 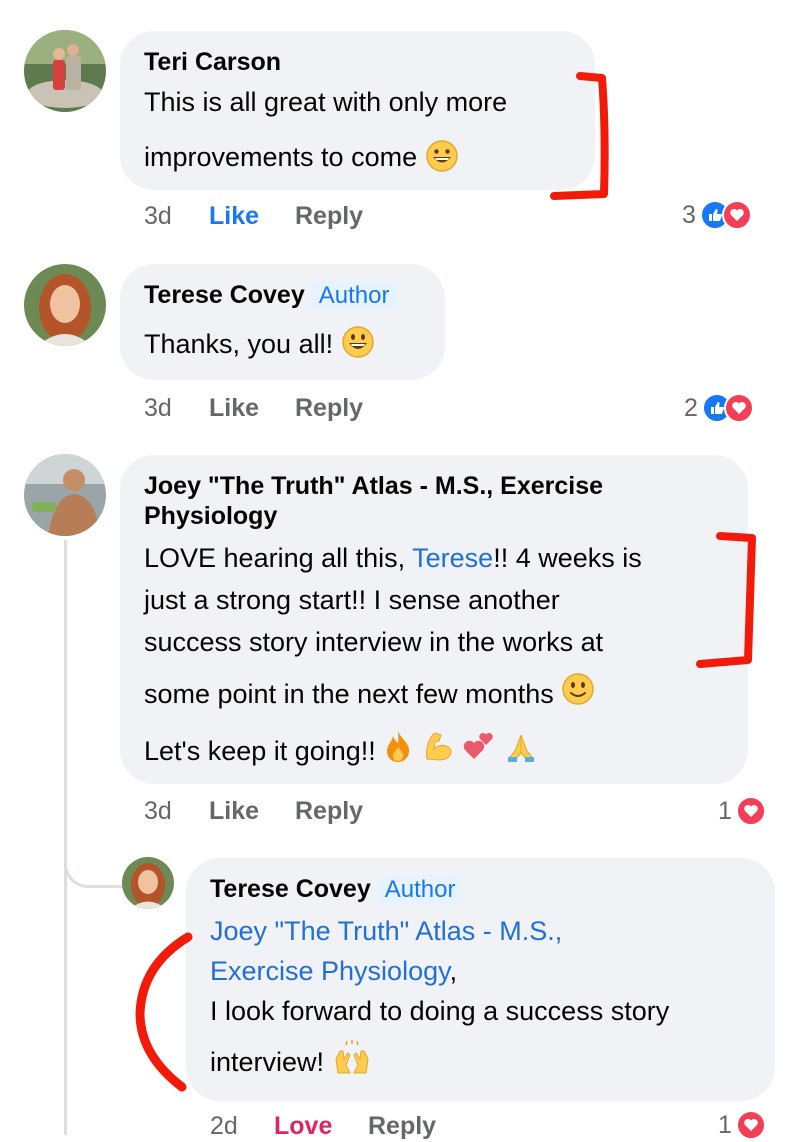 What do you see at coordinates (65, 495) in the screenshot?
I see `avatar-joey-atlas` at bounding box center [65, 495].